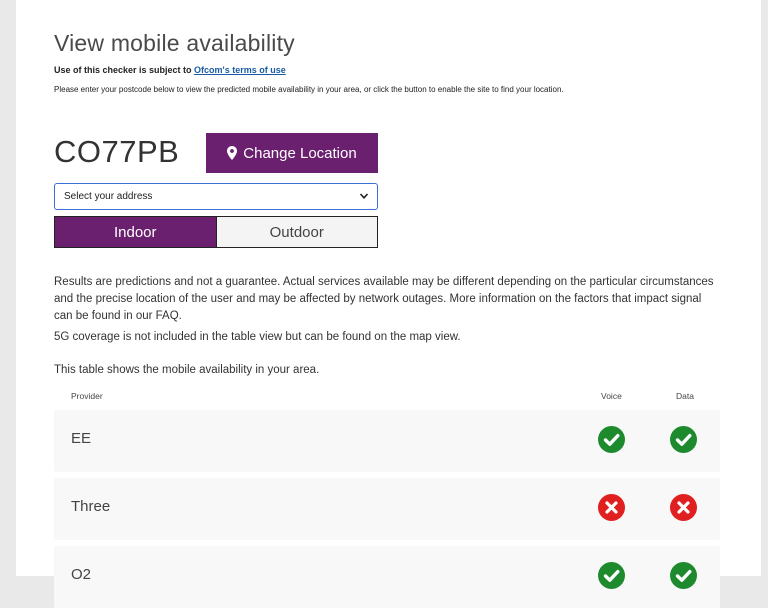 The height and width of the screenshot is (608, 768). Describe the element at coordinates (297, 232) in the screenshot. I see `outdoor-toggle-button: Outdoor` at that location.